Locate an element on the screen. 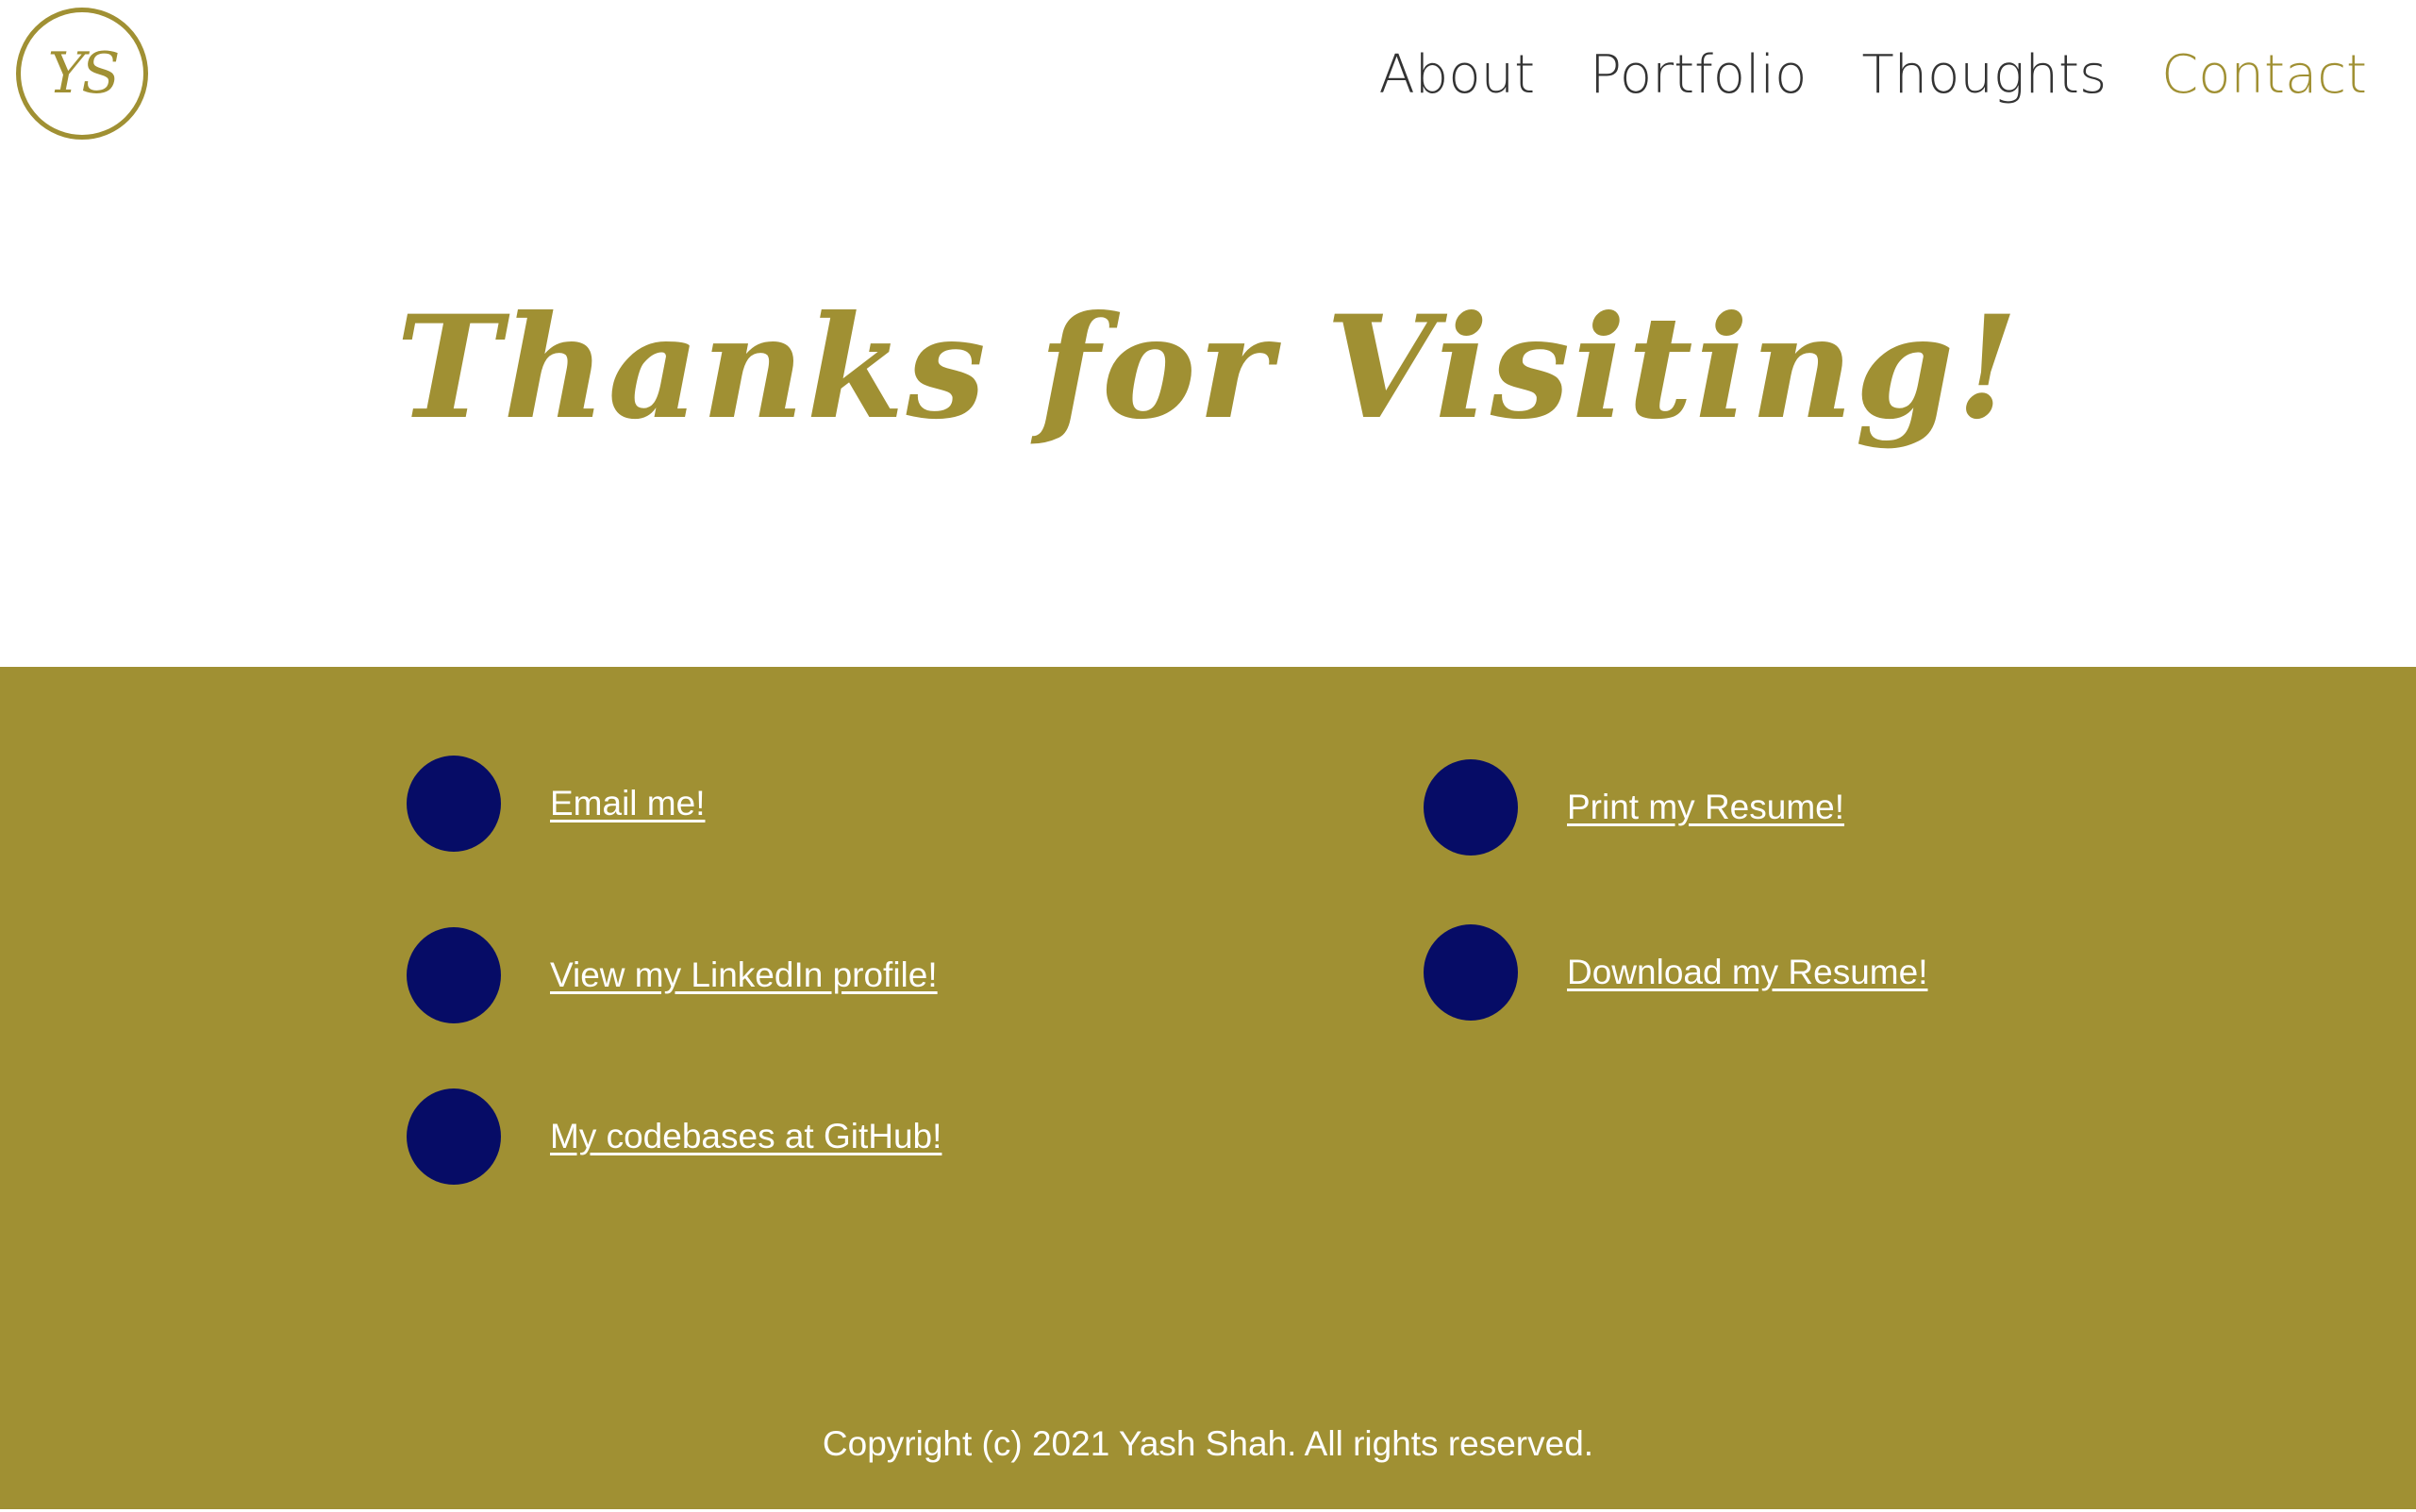 The height and width of the screenshot is (1512, 2416). print-icon is located at coordinates (1471, 807).